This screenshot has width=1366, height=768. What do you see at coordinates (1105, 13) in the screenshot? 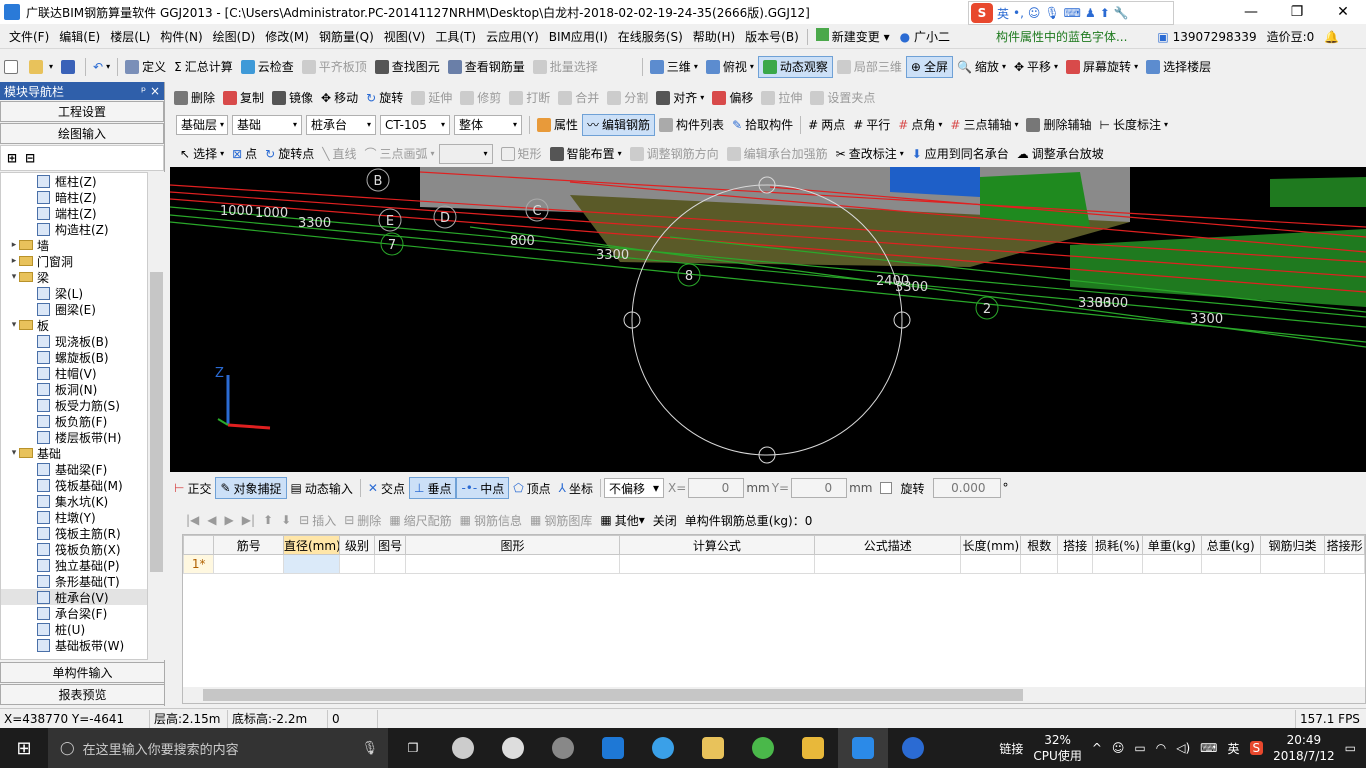
I see `tool-icon: ⬆` at bounding box center [1105, 13].